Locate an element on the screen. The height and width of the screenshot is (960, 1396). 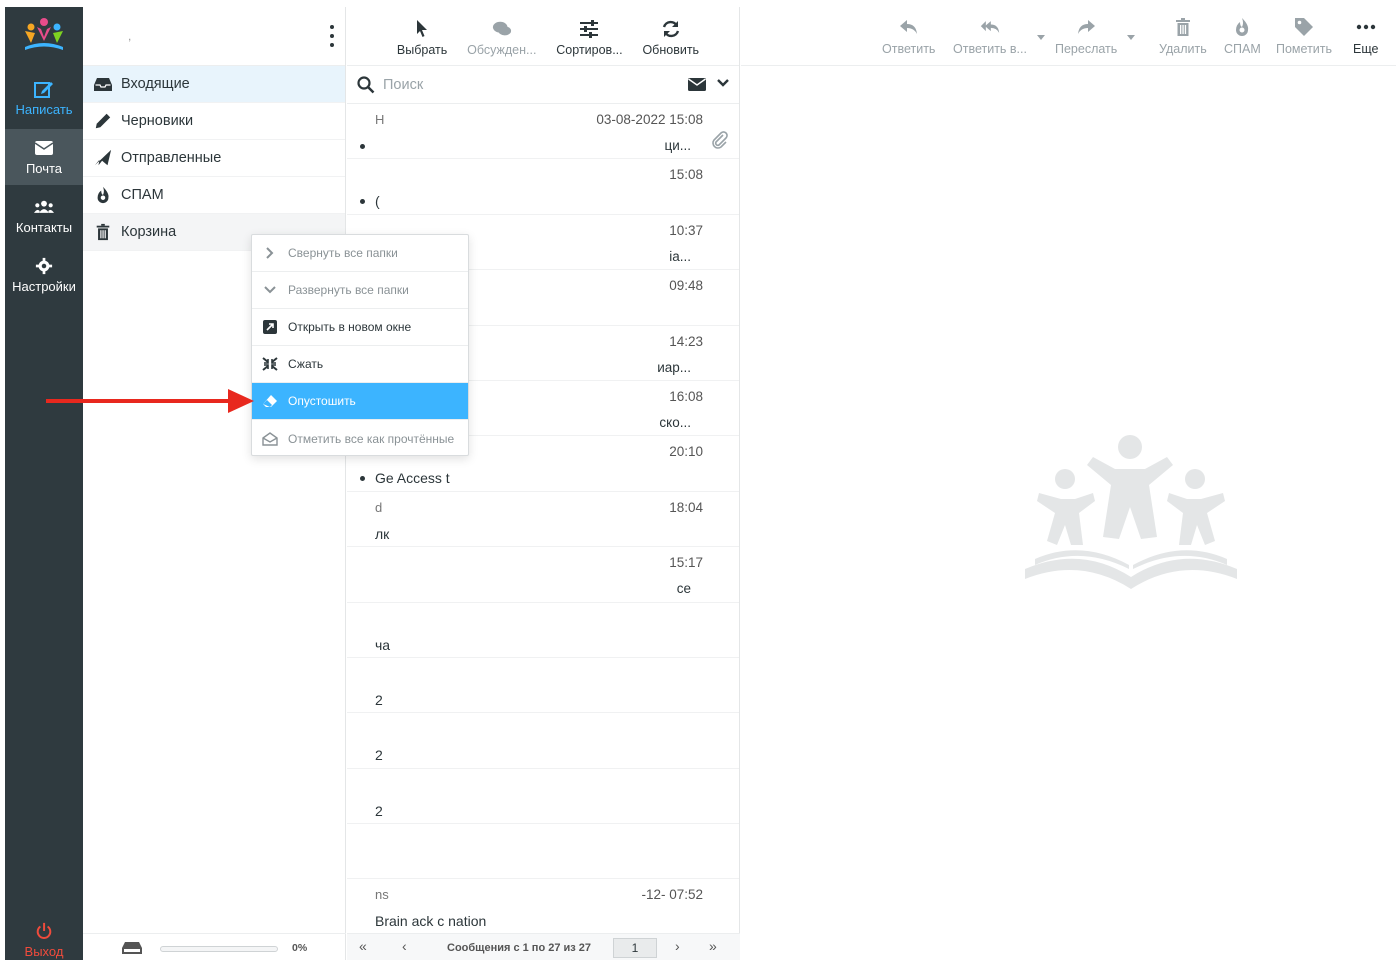
mark-all-read-item: Отметить все как прочтённые is located at coordinates (360, 438).